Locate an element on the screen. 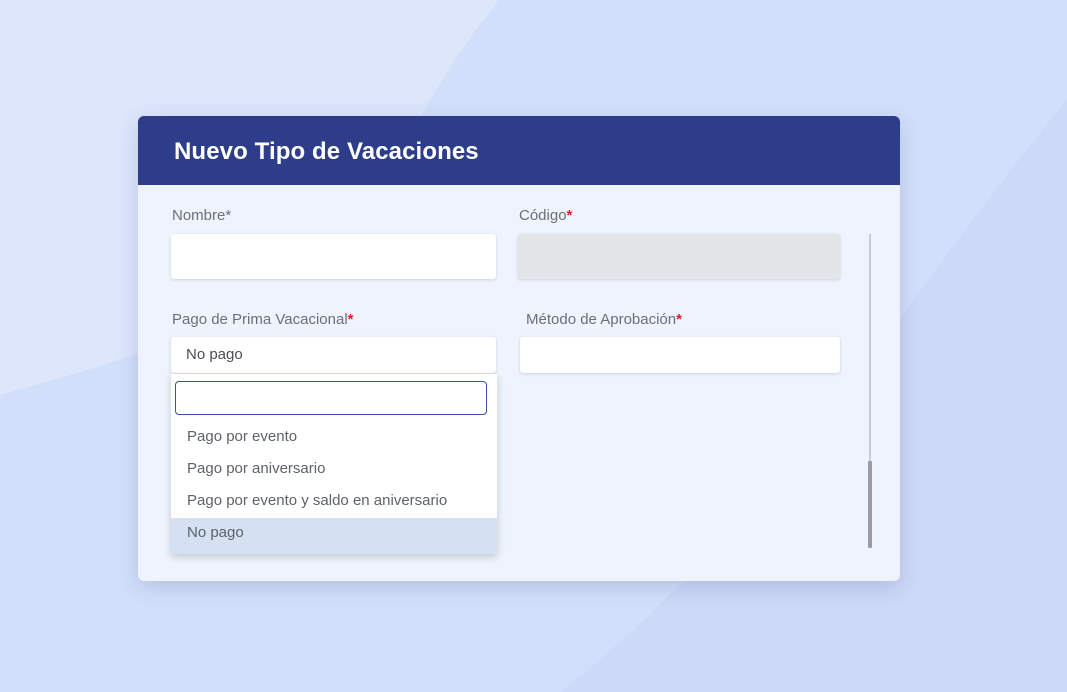 The width and height of the screenshot is (1067, 692). modal-header: Nuevo Tipo de Vacaciones is located at coordinates (519, 150).